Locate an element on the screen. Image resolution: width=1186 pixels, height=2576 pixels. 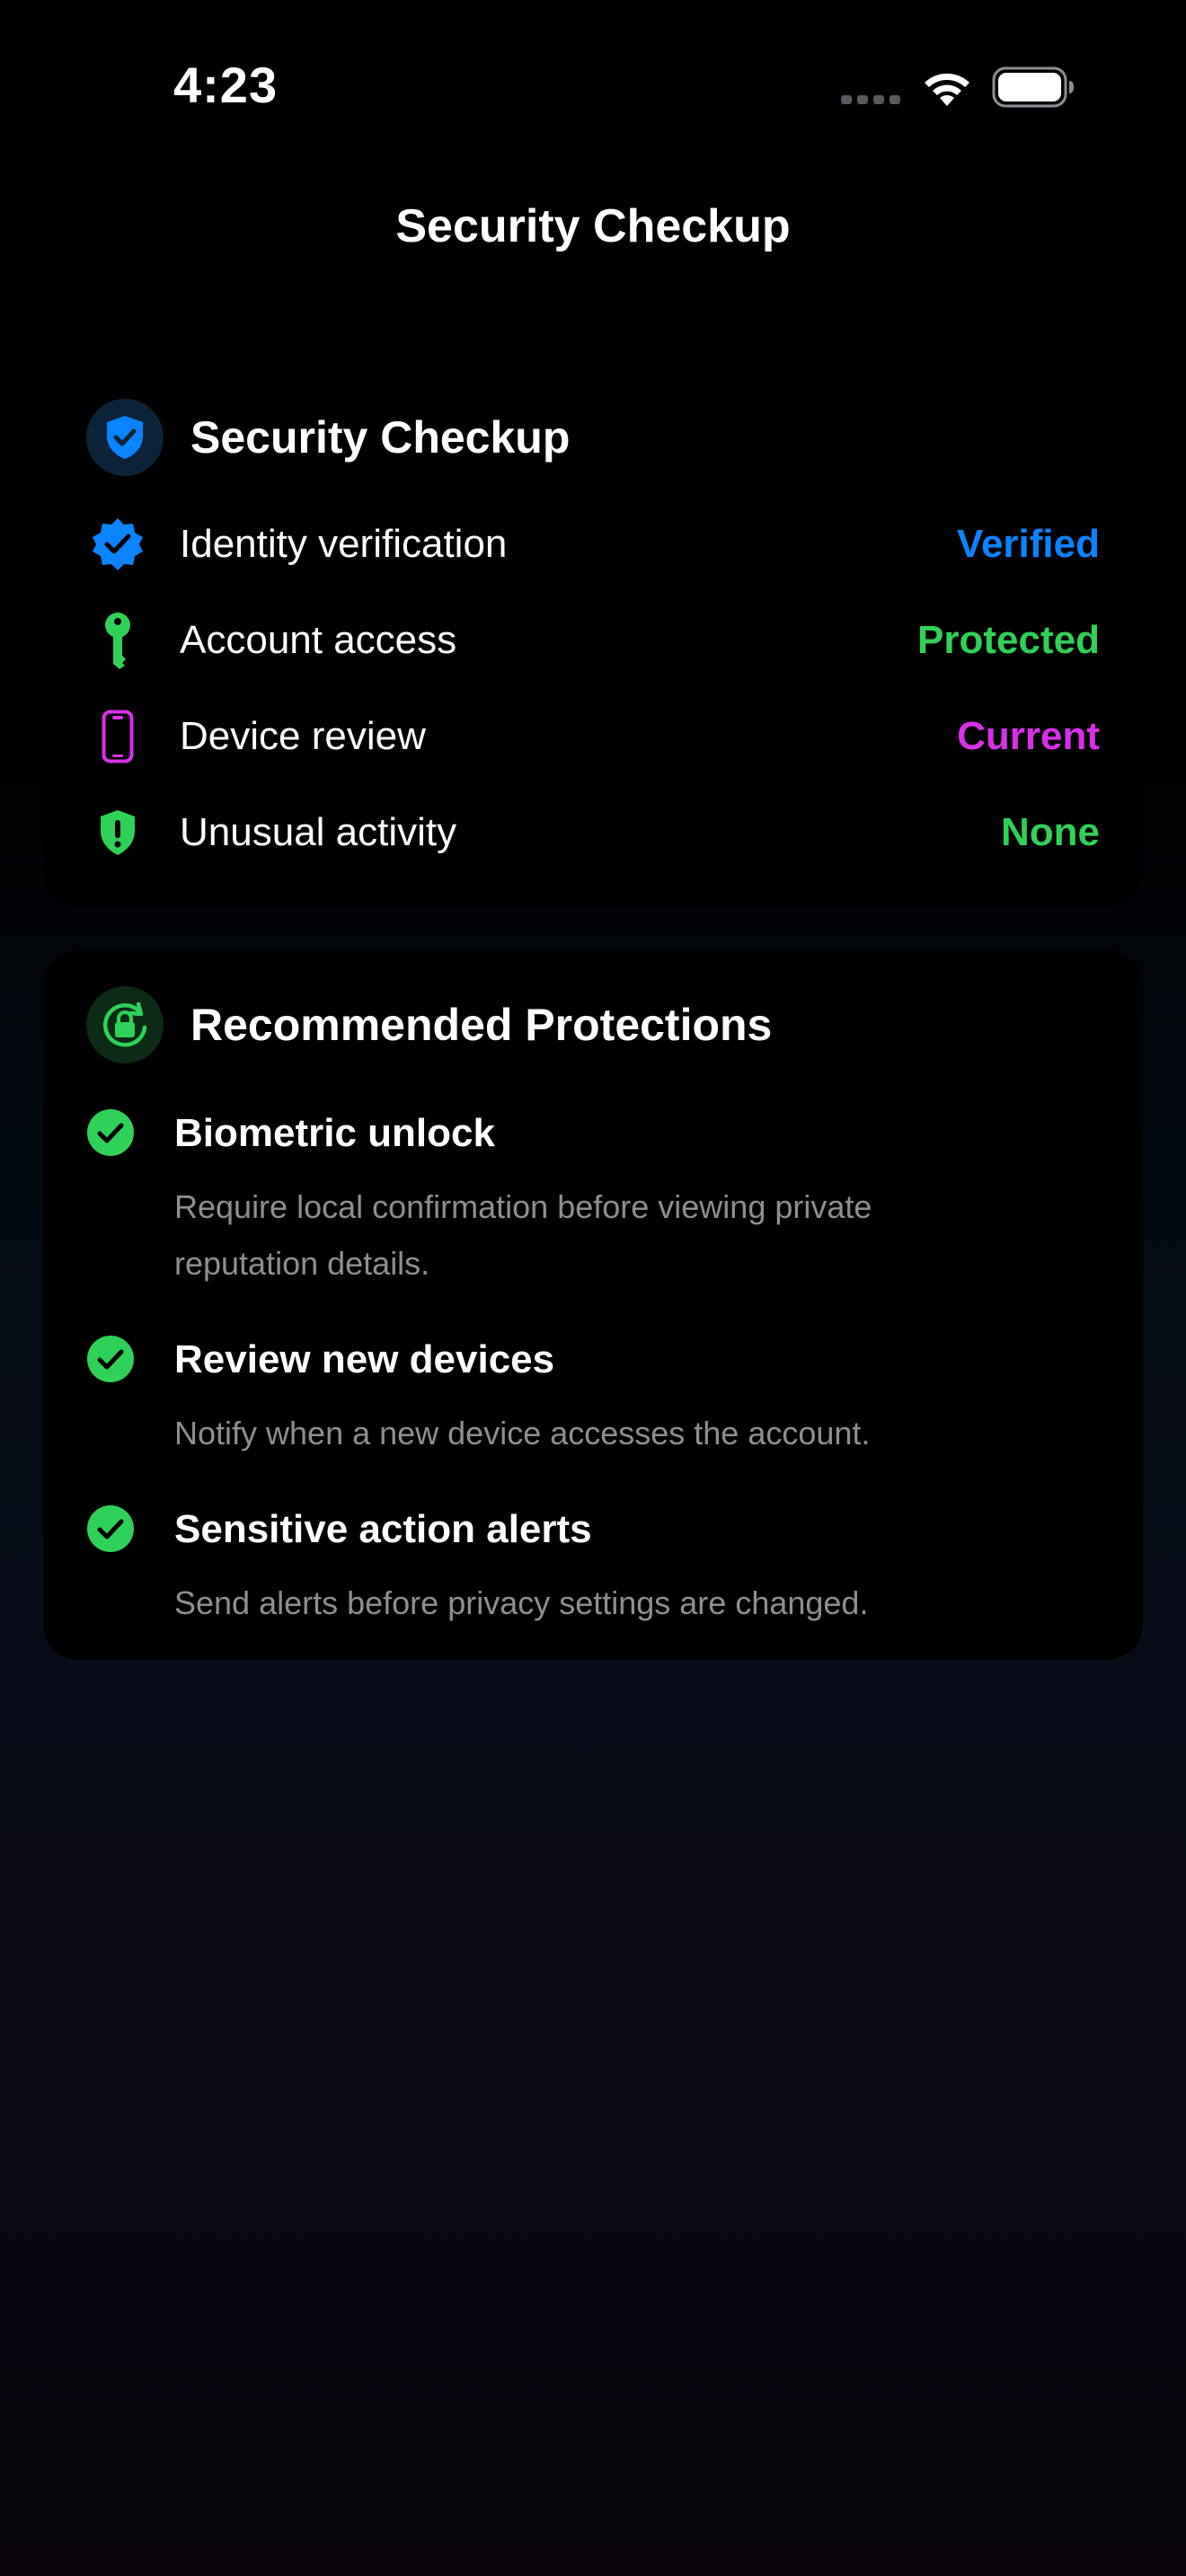
protection-title: Review new devices is located at coordinates (364, 1359).